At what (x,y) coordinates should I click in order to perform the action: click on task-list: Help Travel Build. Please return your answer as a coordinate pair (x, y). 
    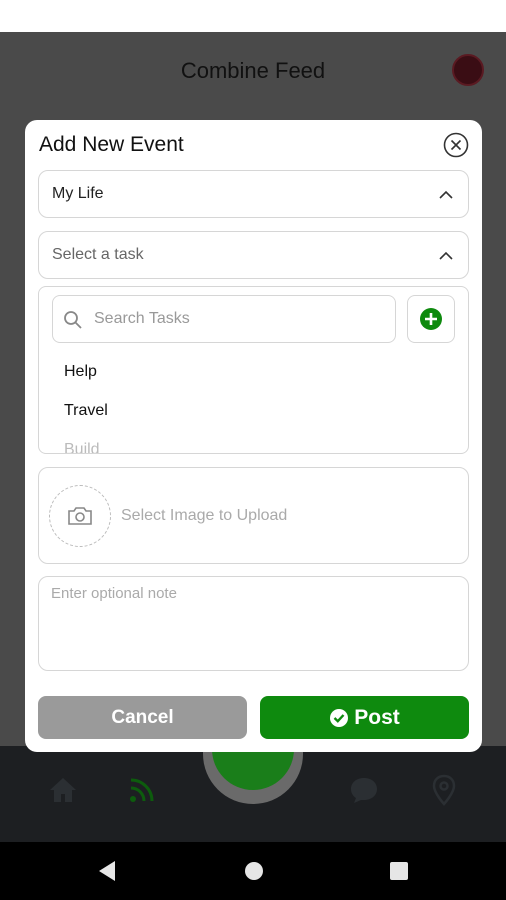
    Looking at the image, I should click on (86, 408).